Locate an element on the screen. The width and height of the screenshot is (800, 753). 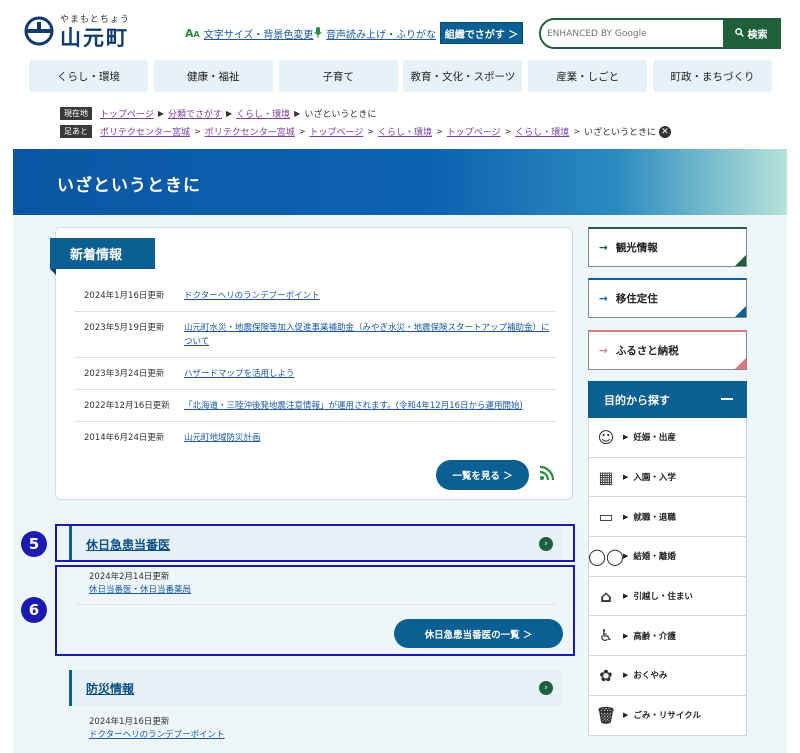
search-input is located at coordinates (632, 33).